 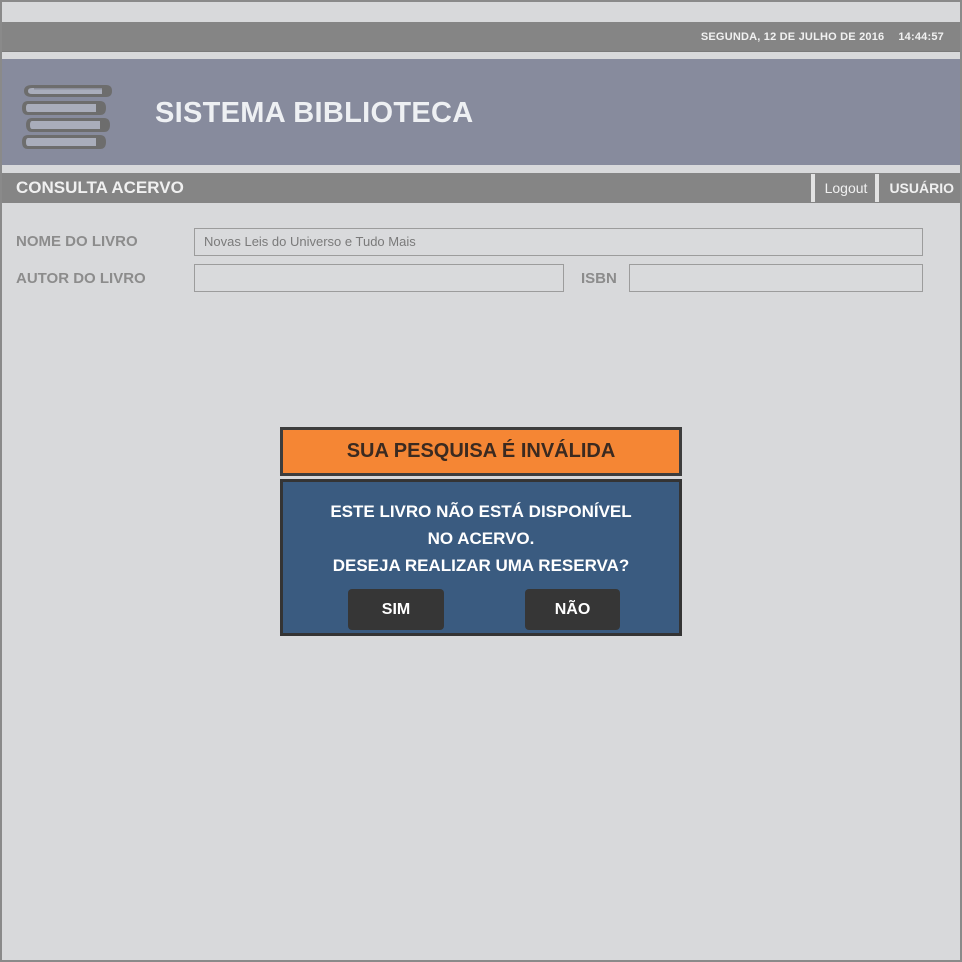 What do you see at coordinates (481, 188) in the screenshot?
I see `navigation-bar: CONSULTA ACERVO Logout USUÁRIO` at bounding box center [481, 188].